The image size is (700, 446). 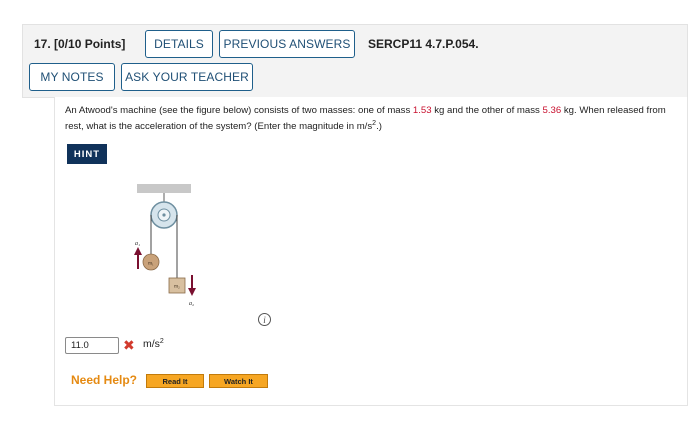 What do you see at coordinates (104, 380) in the screenshot?
I see `need-help-label: Need Help?` at bounding box center [104, 380].